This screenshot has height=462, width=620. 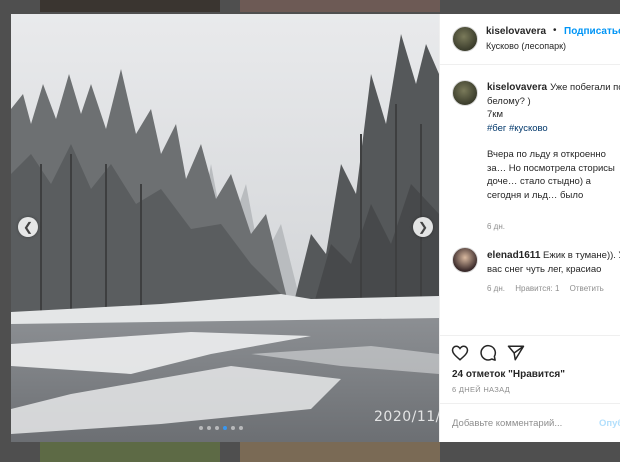 What do you see at coordinates (526, 46) in the screenshot?
I see `post-location: Кусково (лесопарк)` at bounding box center [526, 46].